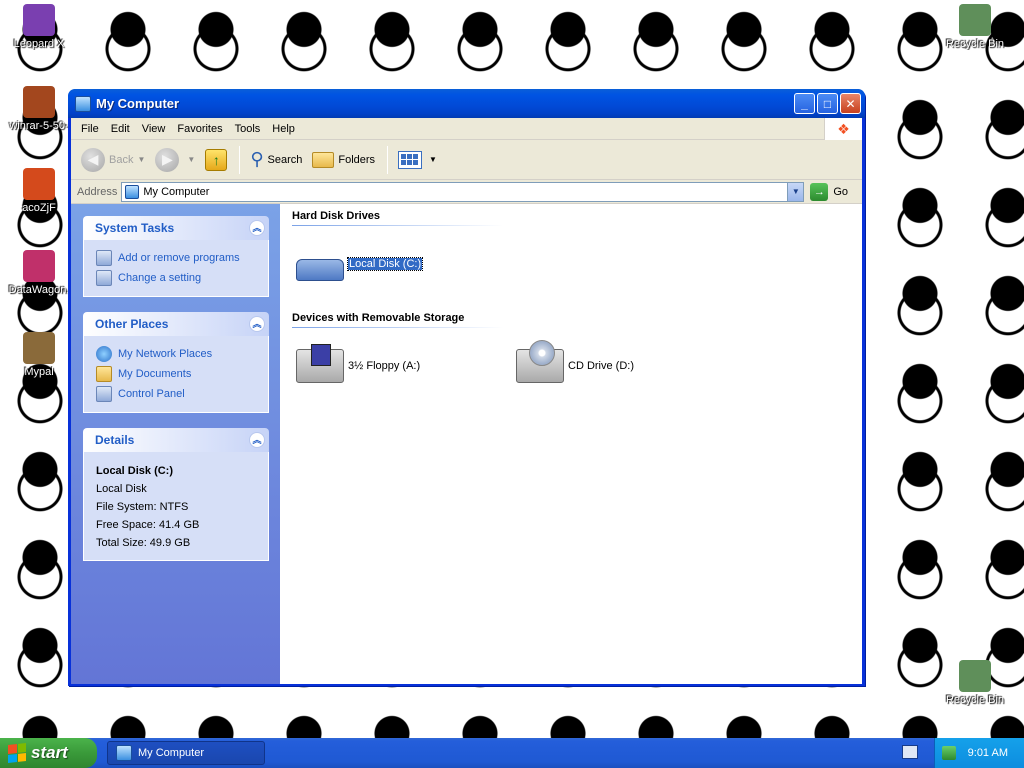  I want to click on desktop-icon-leopard: Leopard X, so click(39, 27).